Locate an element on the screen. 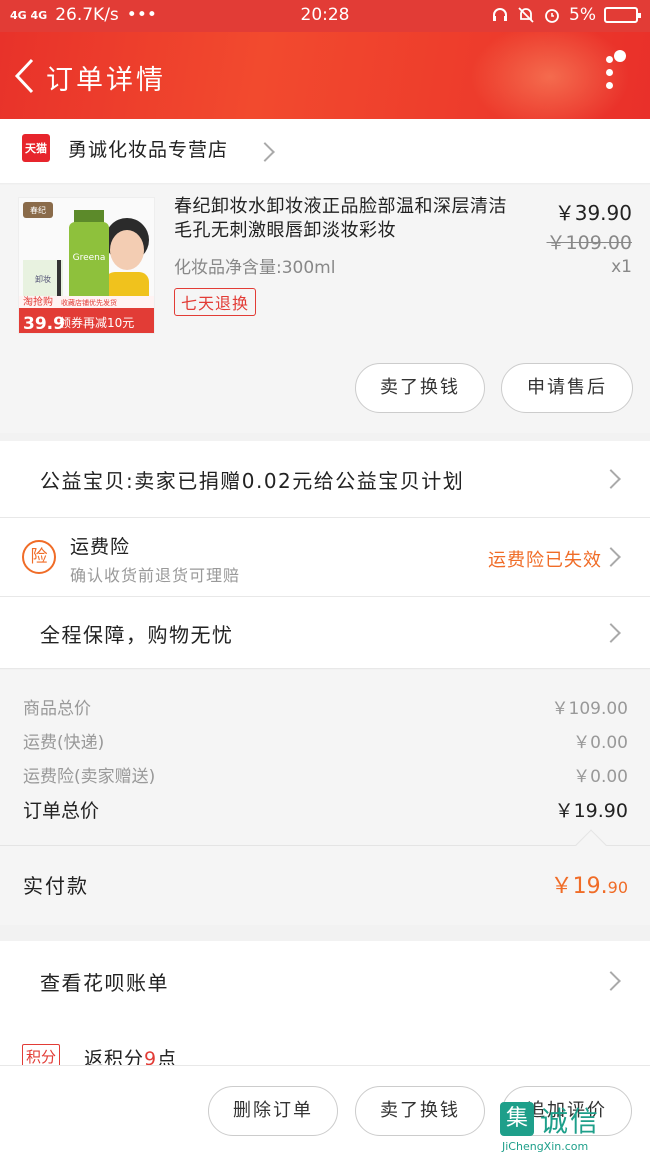 The height and width of the screenshot is (1155, 650). order-total-value: ￥19.90 is located at coordinates (591, 811).